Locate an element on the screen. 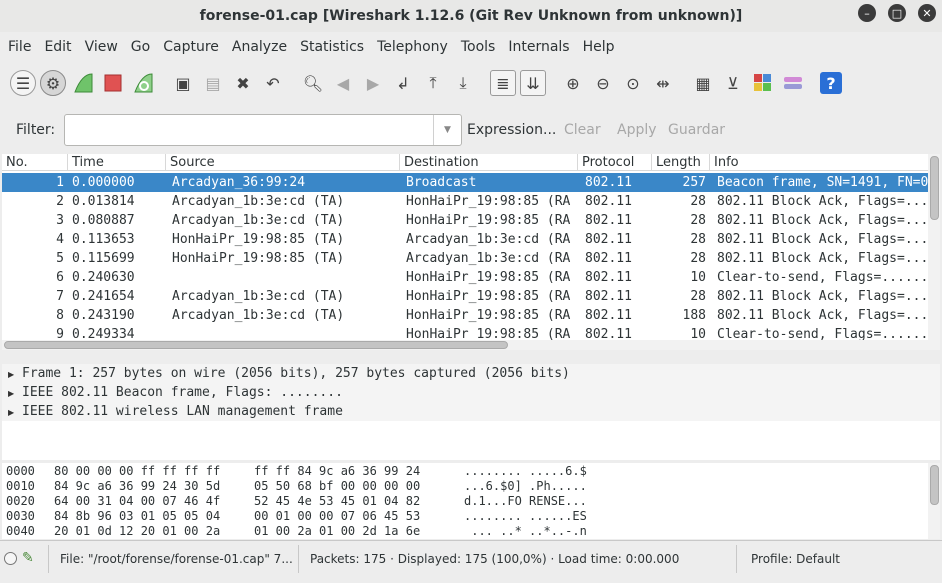 This screenshot has width=942, height=583. stop-capture-icon is located at coordinates (113, 83).